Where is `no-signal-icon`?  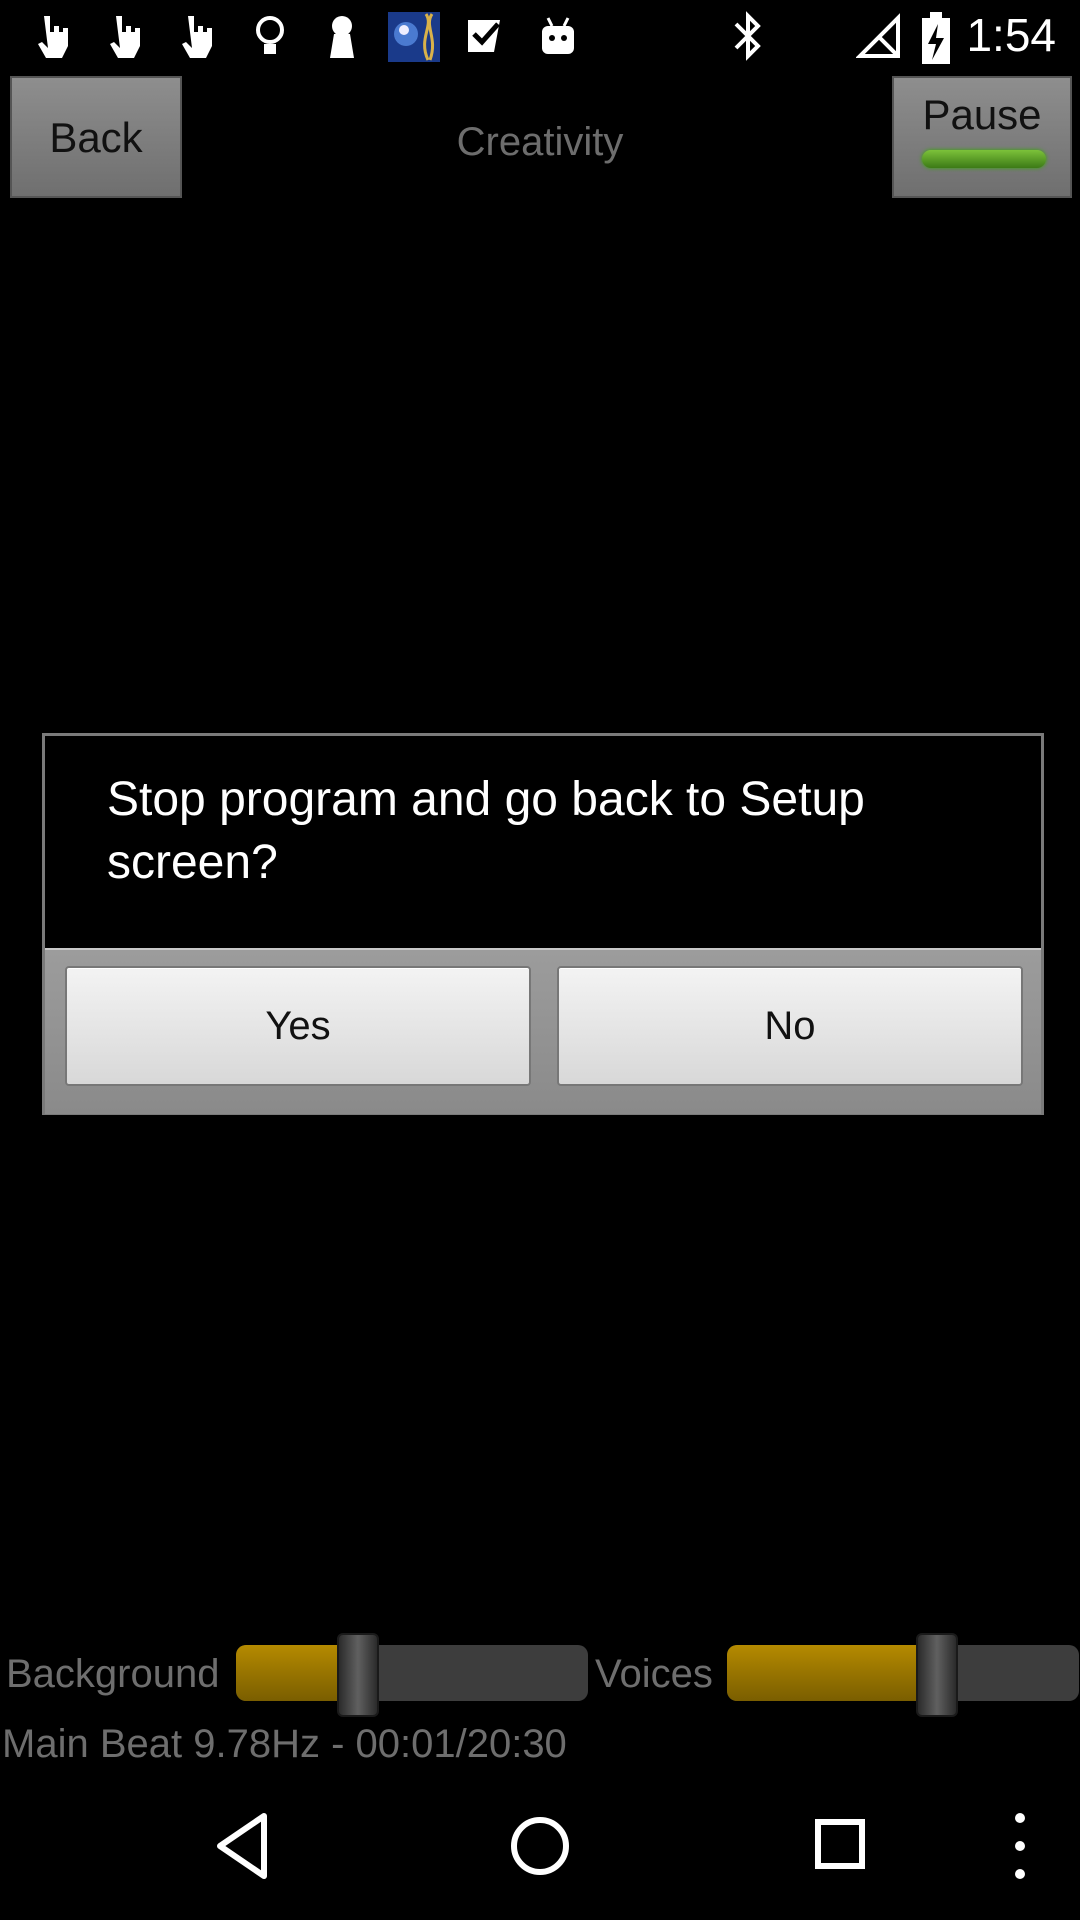 no-signal-icon is located at coordinates (878, 35).